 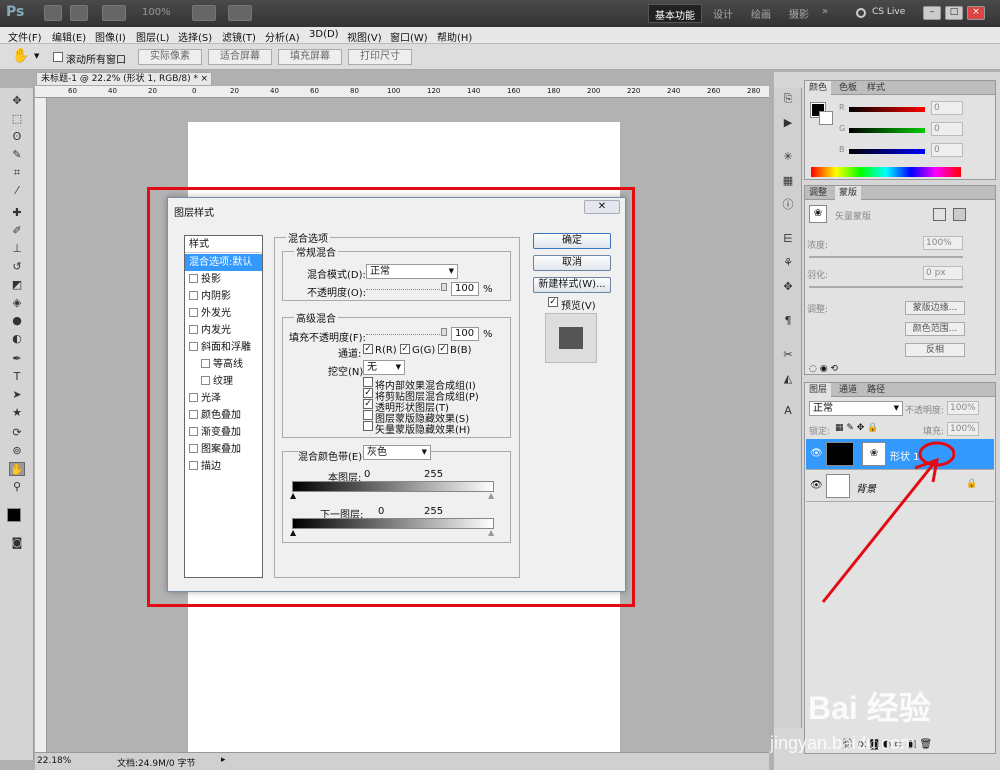 I want to click on opacity-slider-knob, so click(x=444, y=287).